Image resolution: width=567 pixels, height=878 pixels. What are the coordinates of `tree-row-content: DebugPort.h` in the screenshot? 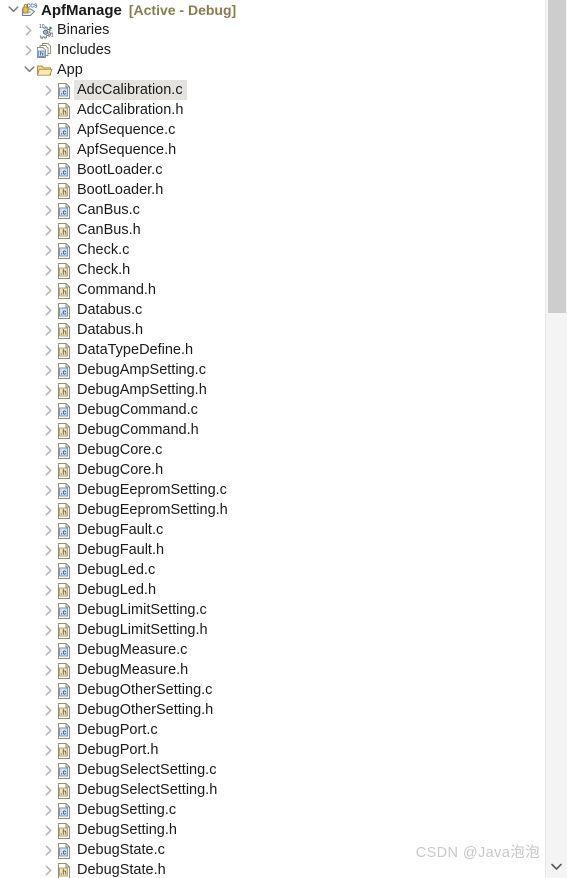 It's located at (118, 750).